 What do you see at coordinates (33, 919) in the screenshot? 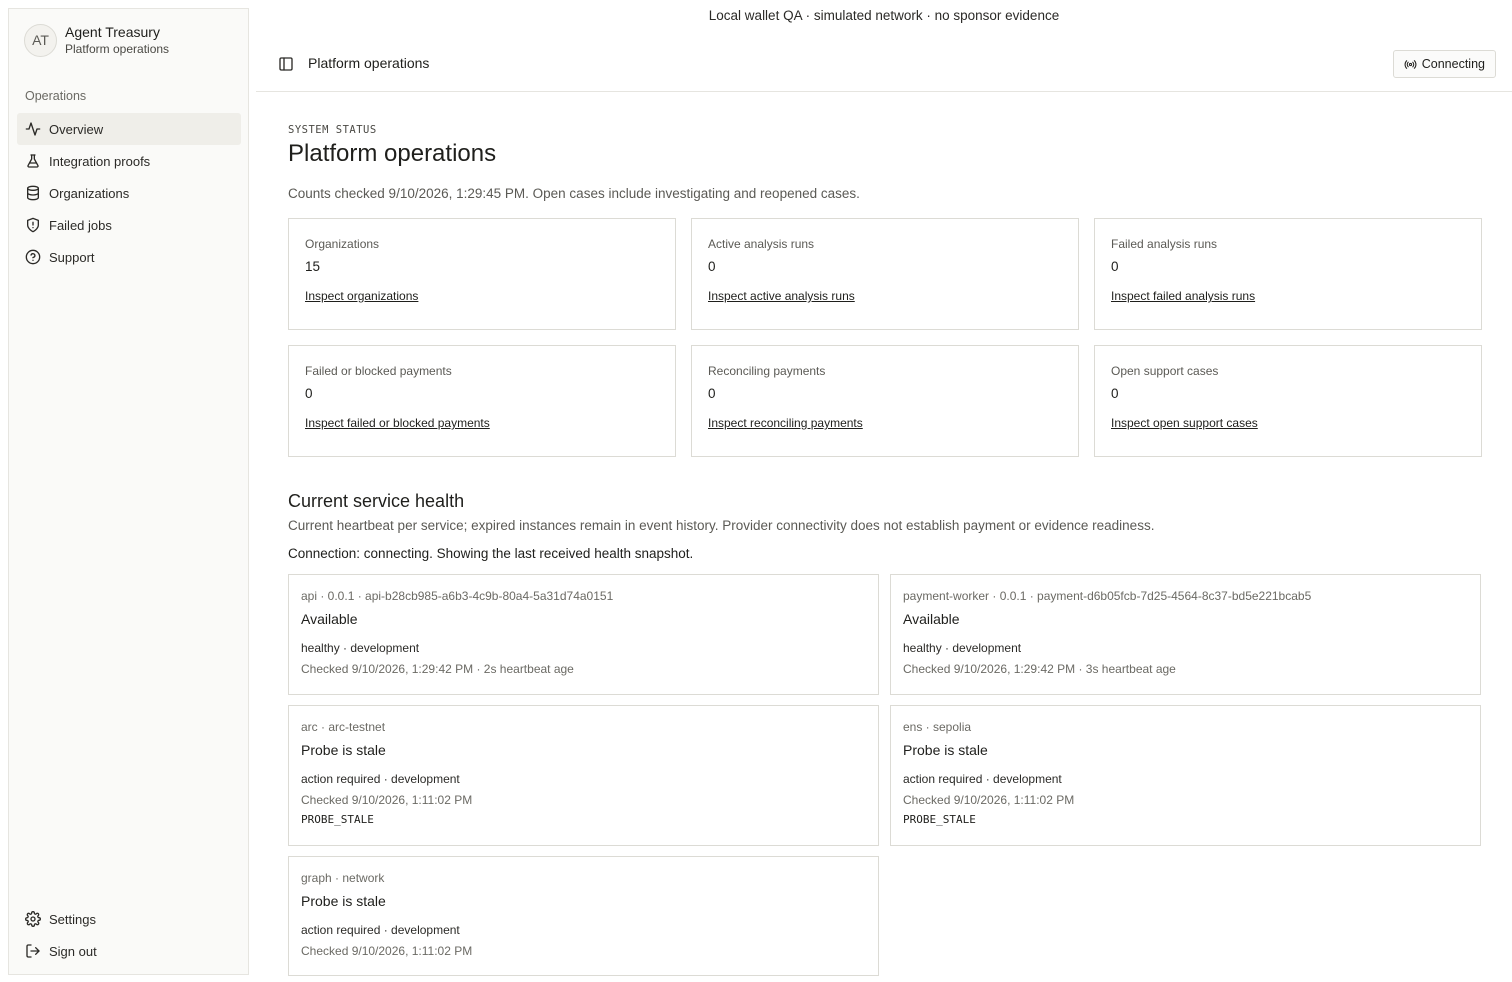
I see `gear-icon` at bounding box center [33, 919].